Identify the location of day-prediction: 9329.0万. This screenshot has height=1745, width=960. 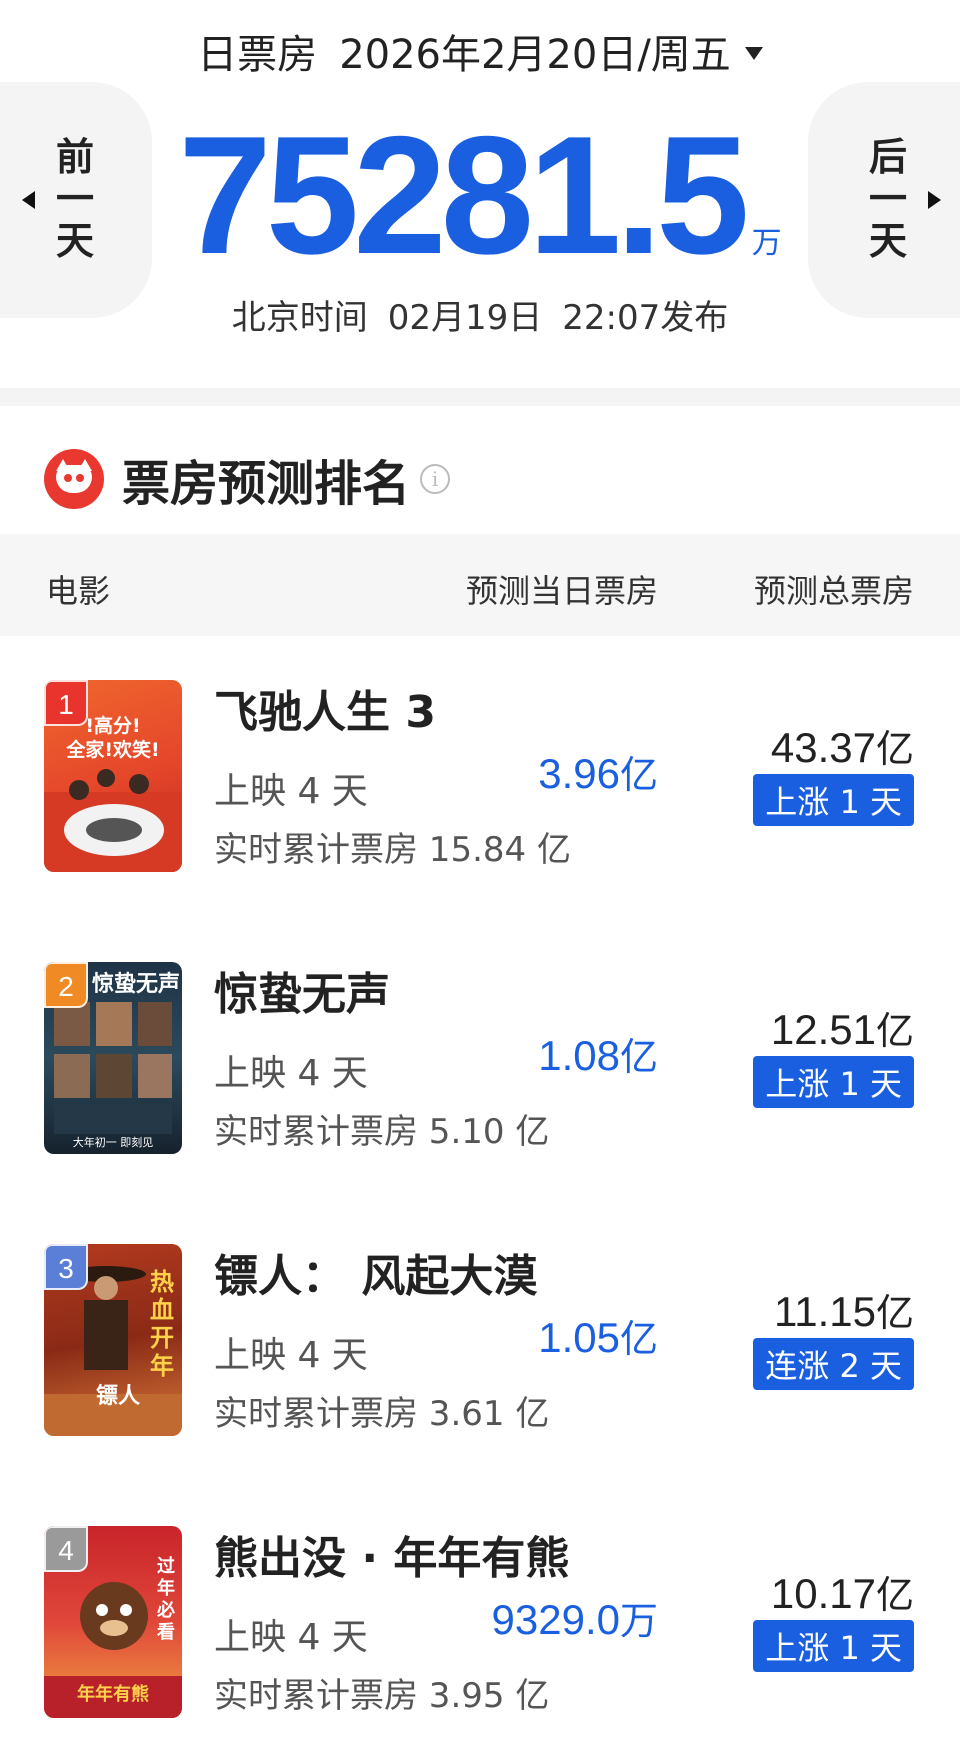
(574, 1619).